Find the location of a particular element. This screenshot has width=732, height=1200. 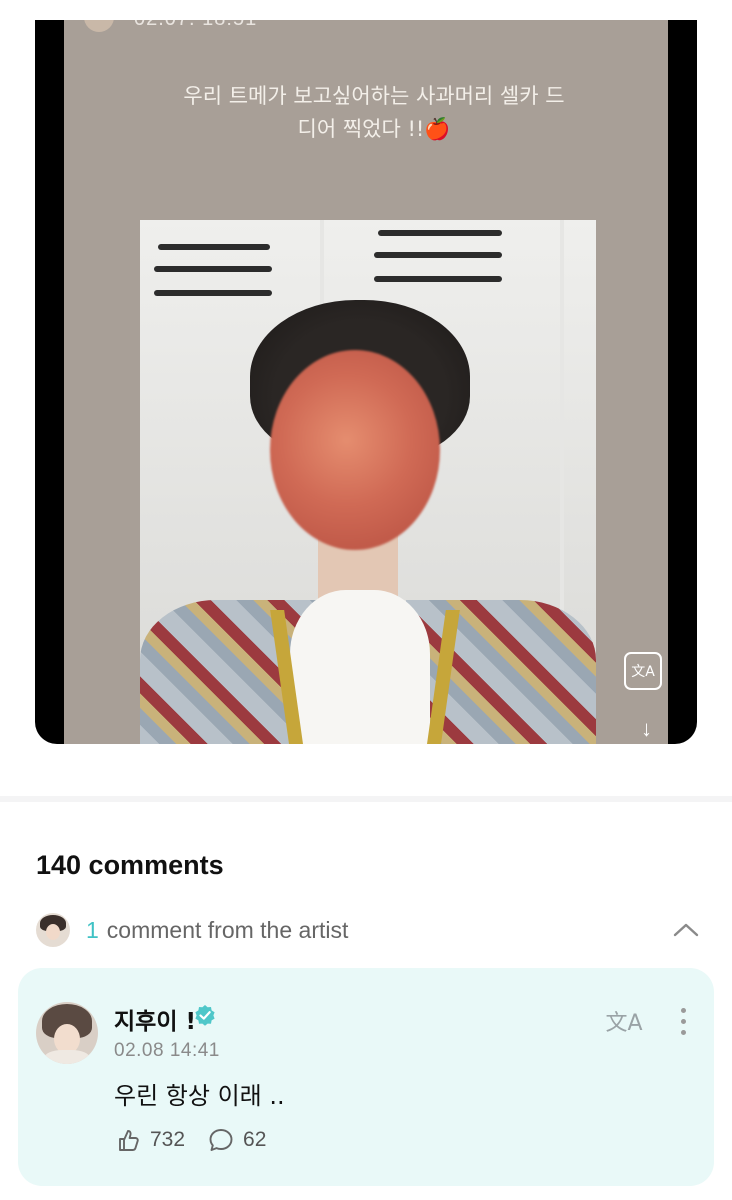

reply-icon is located at coordinates (221, 1140).